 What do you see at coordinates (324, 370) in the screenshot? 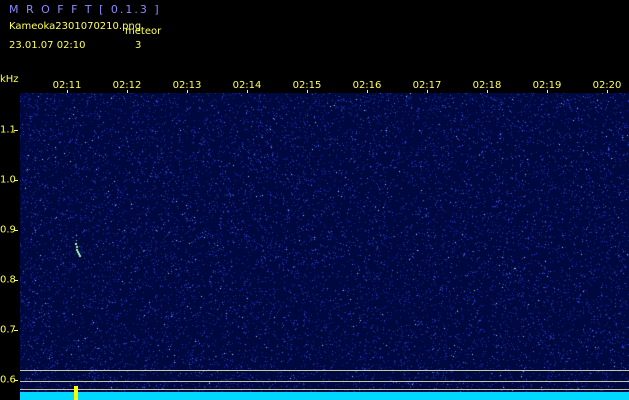
I see `reference-line-upper` at bounding box center [324, 370].